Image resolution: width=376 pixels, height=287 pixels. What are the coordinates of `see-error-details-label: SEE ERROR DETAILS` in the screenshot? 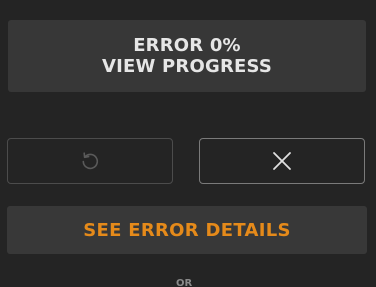 It's located at (187, 230).